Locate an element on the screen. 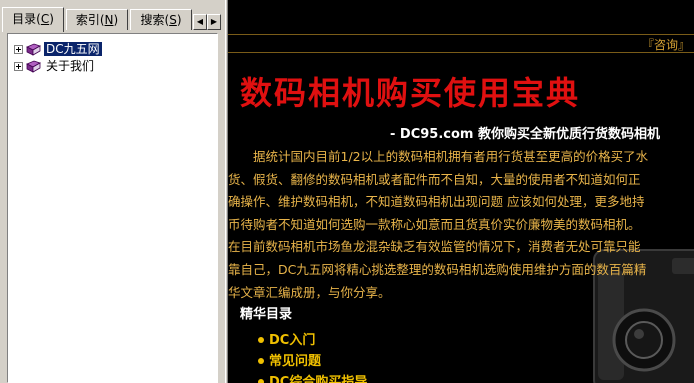 The width and height of the screenshot is (694, 383). nav-tab-strip: 目录(C) 索引(N) 搜索(S) ◀ ▶ is located at coordinates (112, 19).